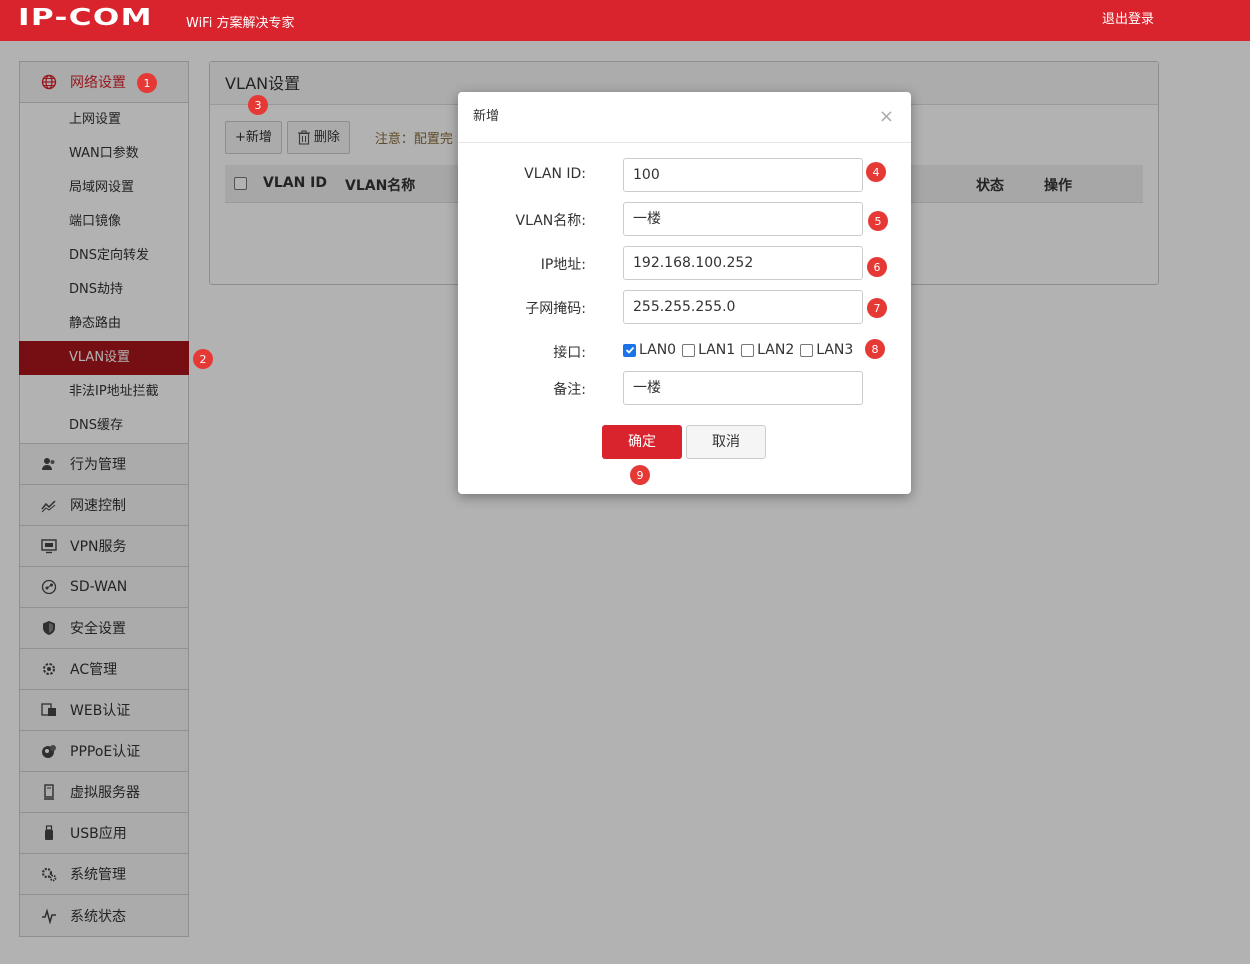  What do you see at coordinates (743, 175) in the screenshot?
I see `vlan-id-input: 100` at bounding box center [743, 175].